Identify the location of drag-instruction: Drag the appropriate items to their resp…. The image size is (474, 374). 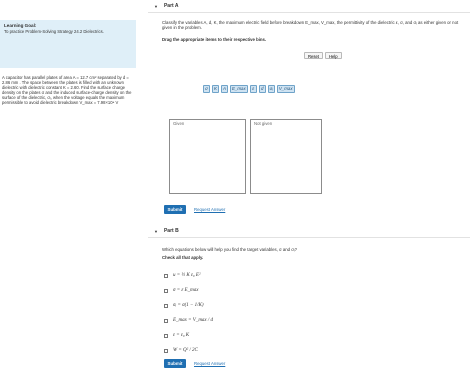
(214, 39).